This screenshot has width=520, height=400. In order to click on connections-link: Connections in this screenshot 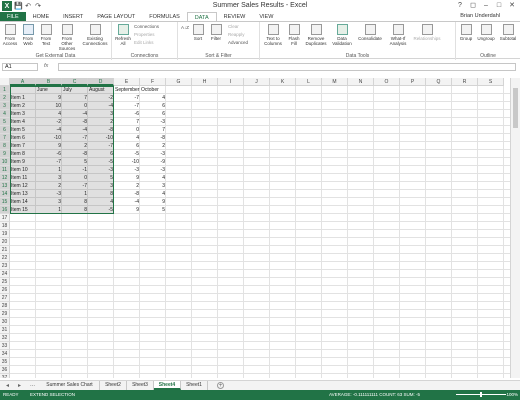, I will do `click(146, 26)`.